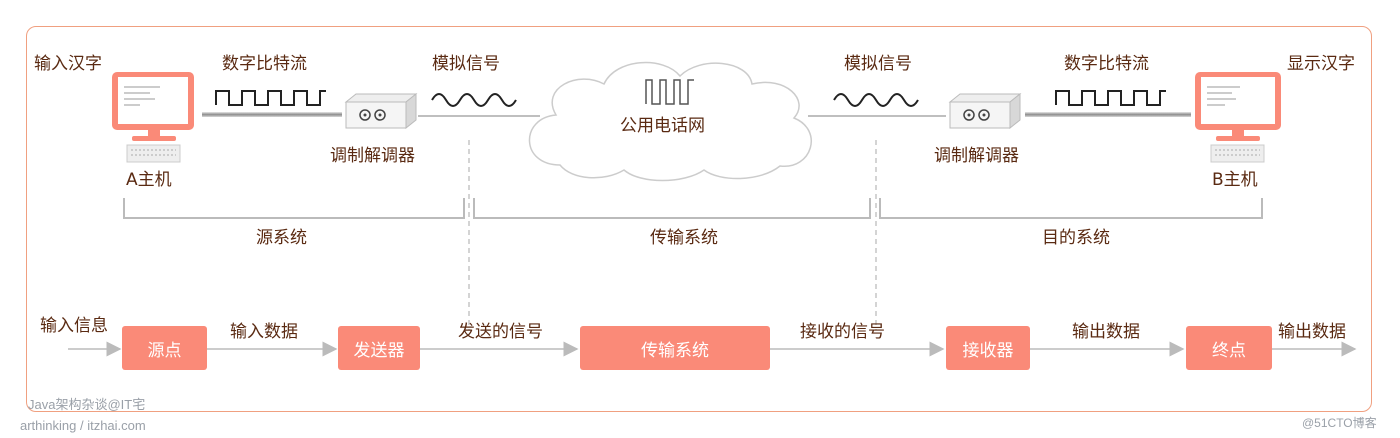 The height and width of the screenshot is (438, 1400). Describe the element at coordinates (149, 180) in the screenshot. I see `host-a-label: A主机` at that location.